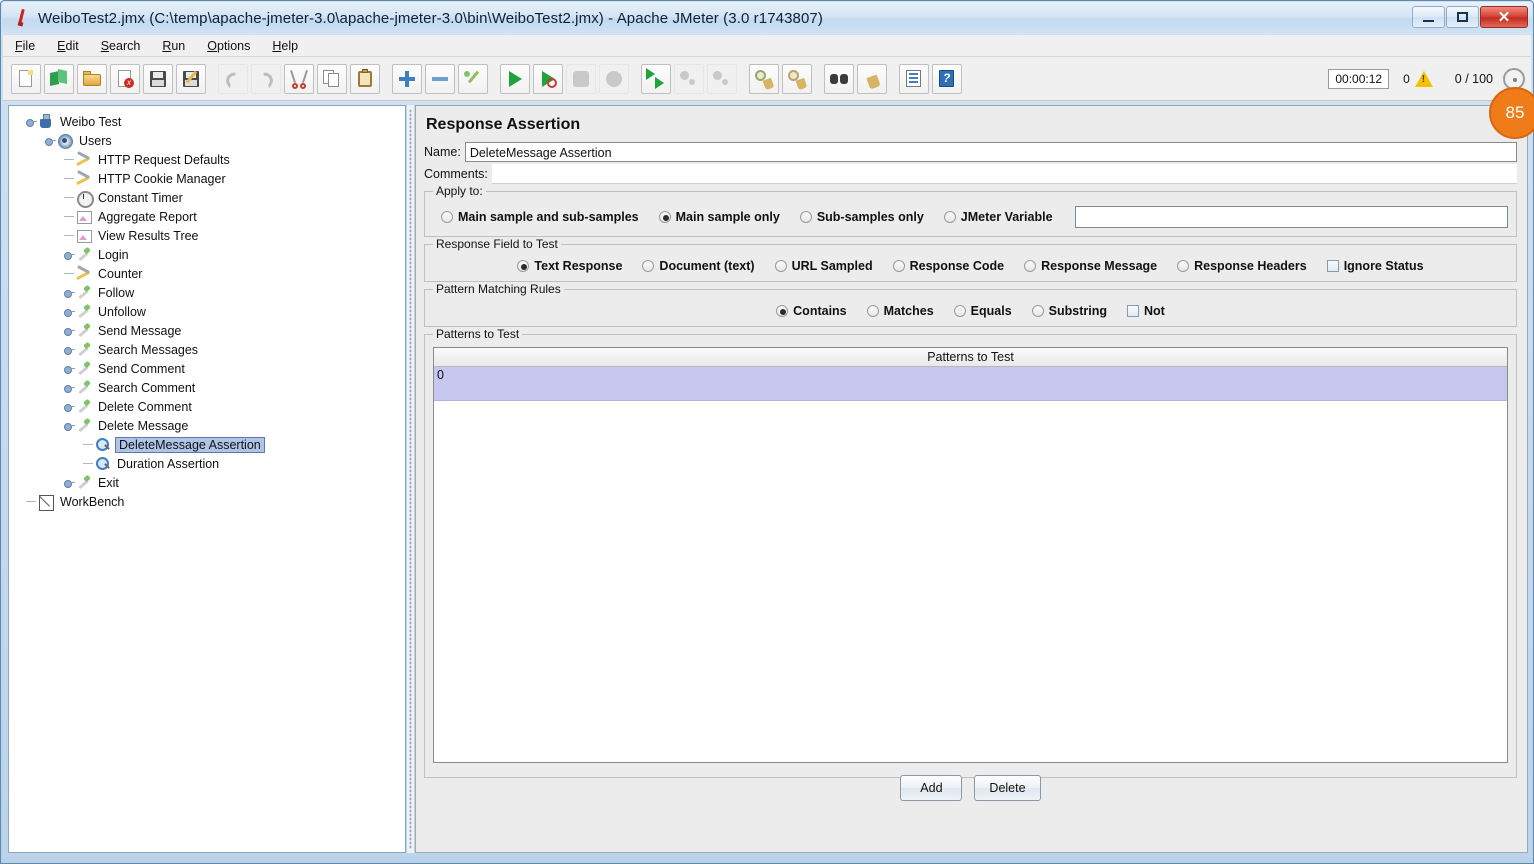 Image resolution: width=1534 pixels, height=864 pixels. I want to click on start-remote-button, so click(656, 78).